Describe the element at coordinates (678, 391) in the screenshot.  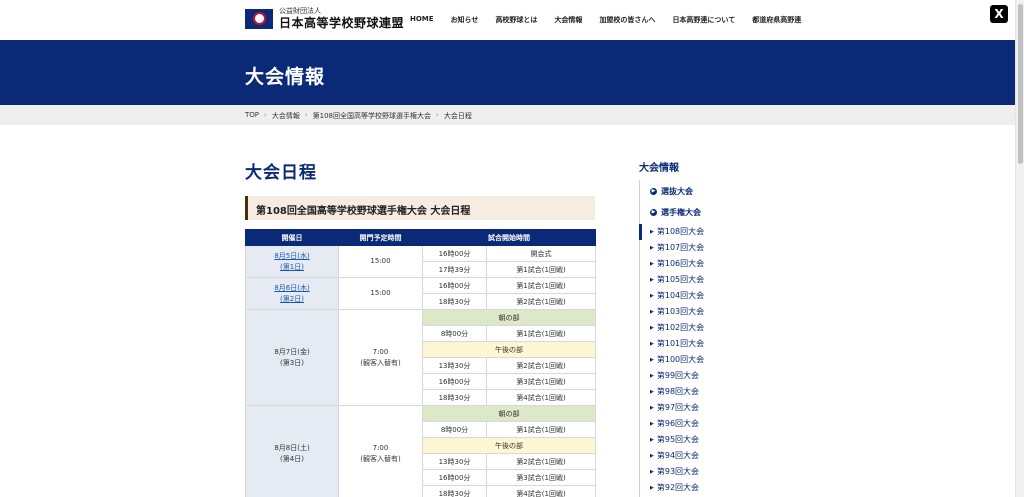
I see `sidebar-subitem-label: 第98回大会` at that location.